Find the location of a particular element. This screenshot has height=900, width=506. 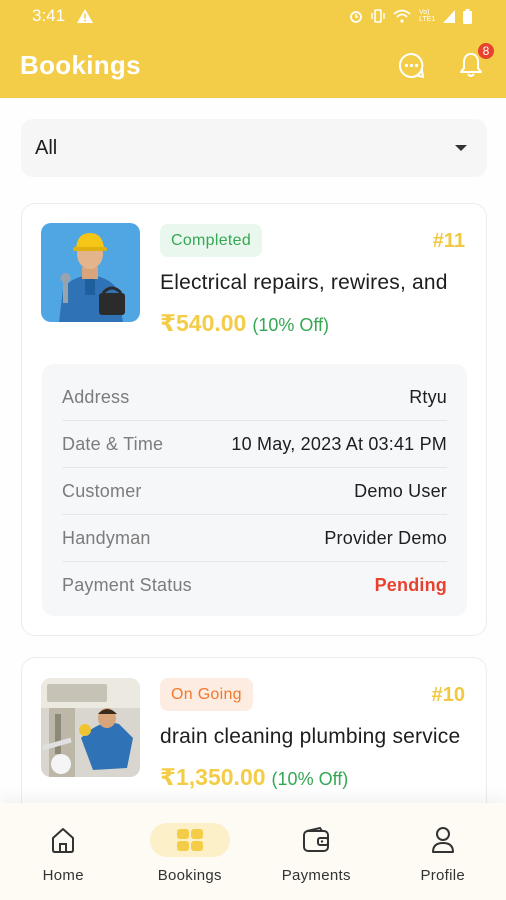

nav-item-payments: Payments is located at coordinates (316, 851).